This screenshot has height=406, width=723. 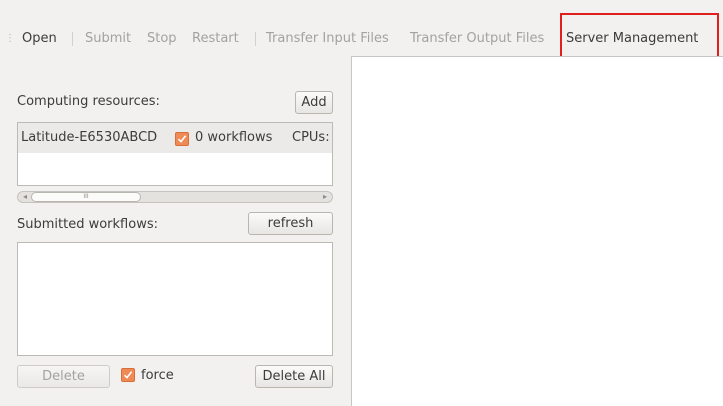 What do you see at coordinates (175, 197) in the screenshot?
I see `horizontal-scrollbar: ◂ III ▸` at bounding box center [175, 197].